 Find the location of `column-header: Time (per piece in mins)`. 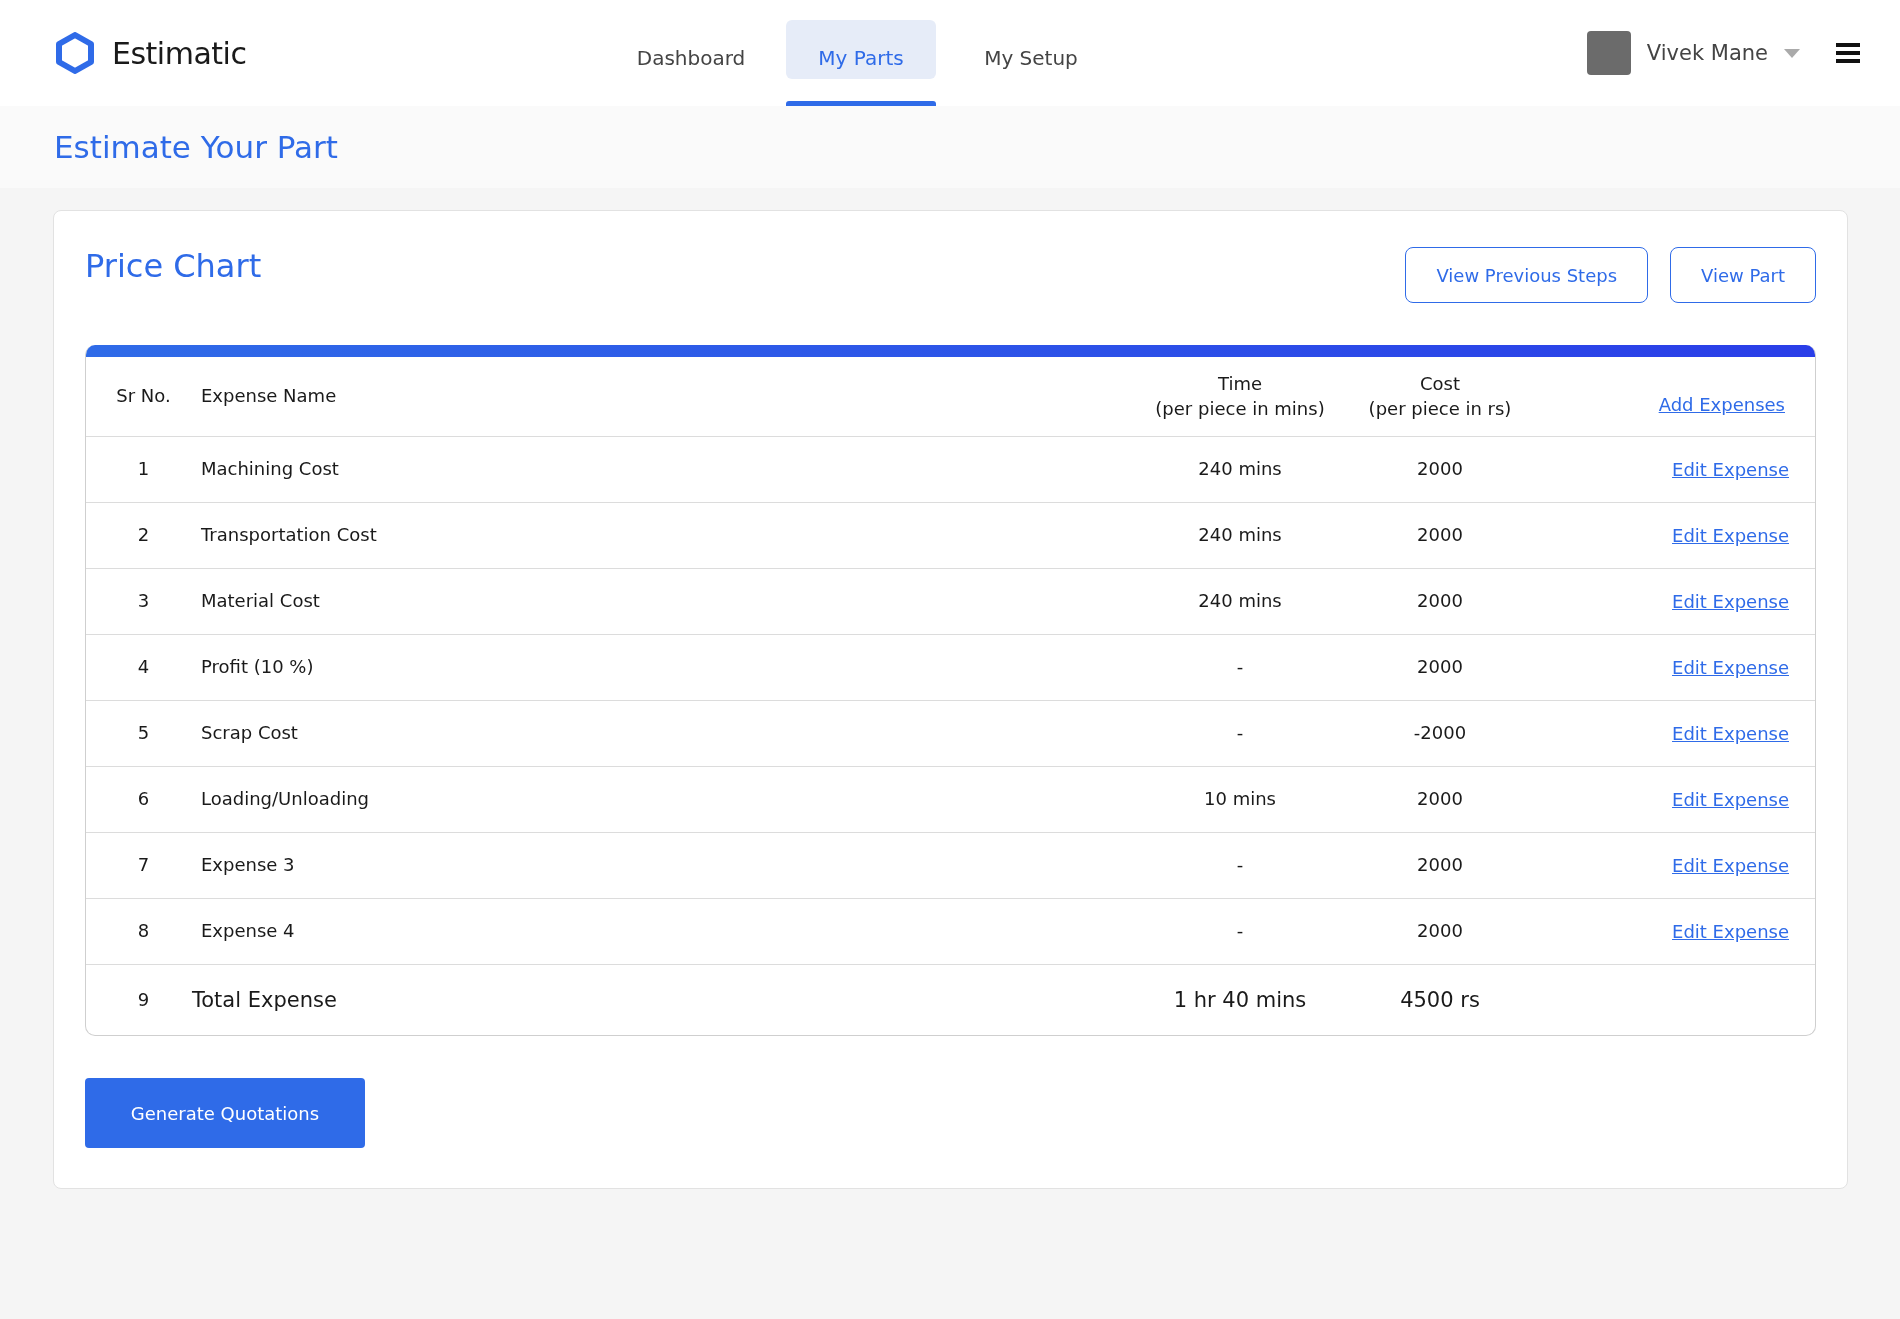

column-header: Time (per piece in mins) is located at coordinates (1240, 396).